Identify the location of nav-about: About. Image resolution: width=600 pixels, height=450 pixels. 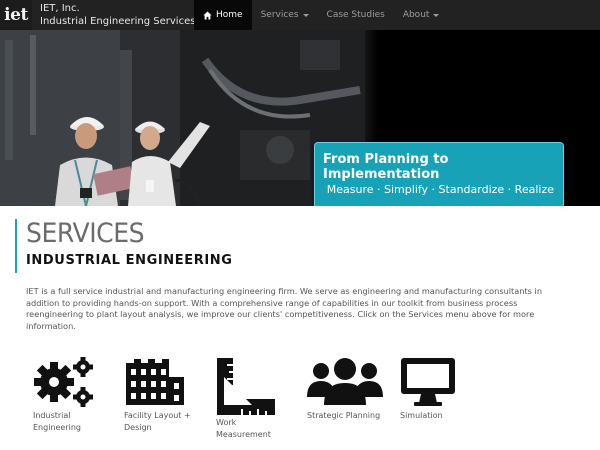
(421, 15).